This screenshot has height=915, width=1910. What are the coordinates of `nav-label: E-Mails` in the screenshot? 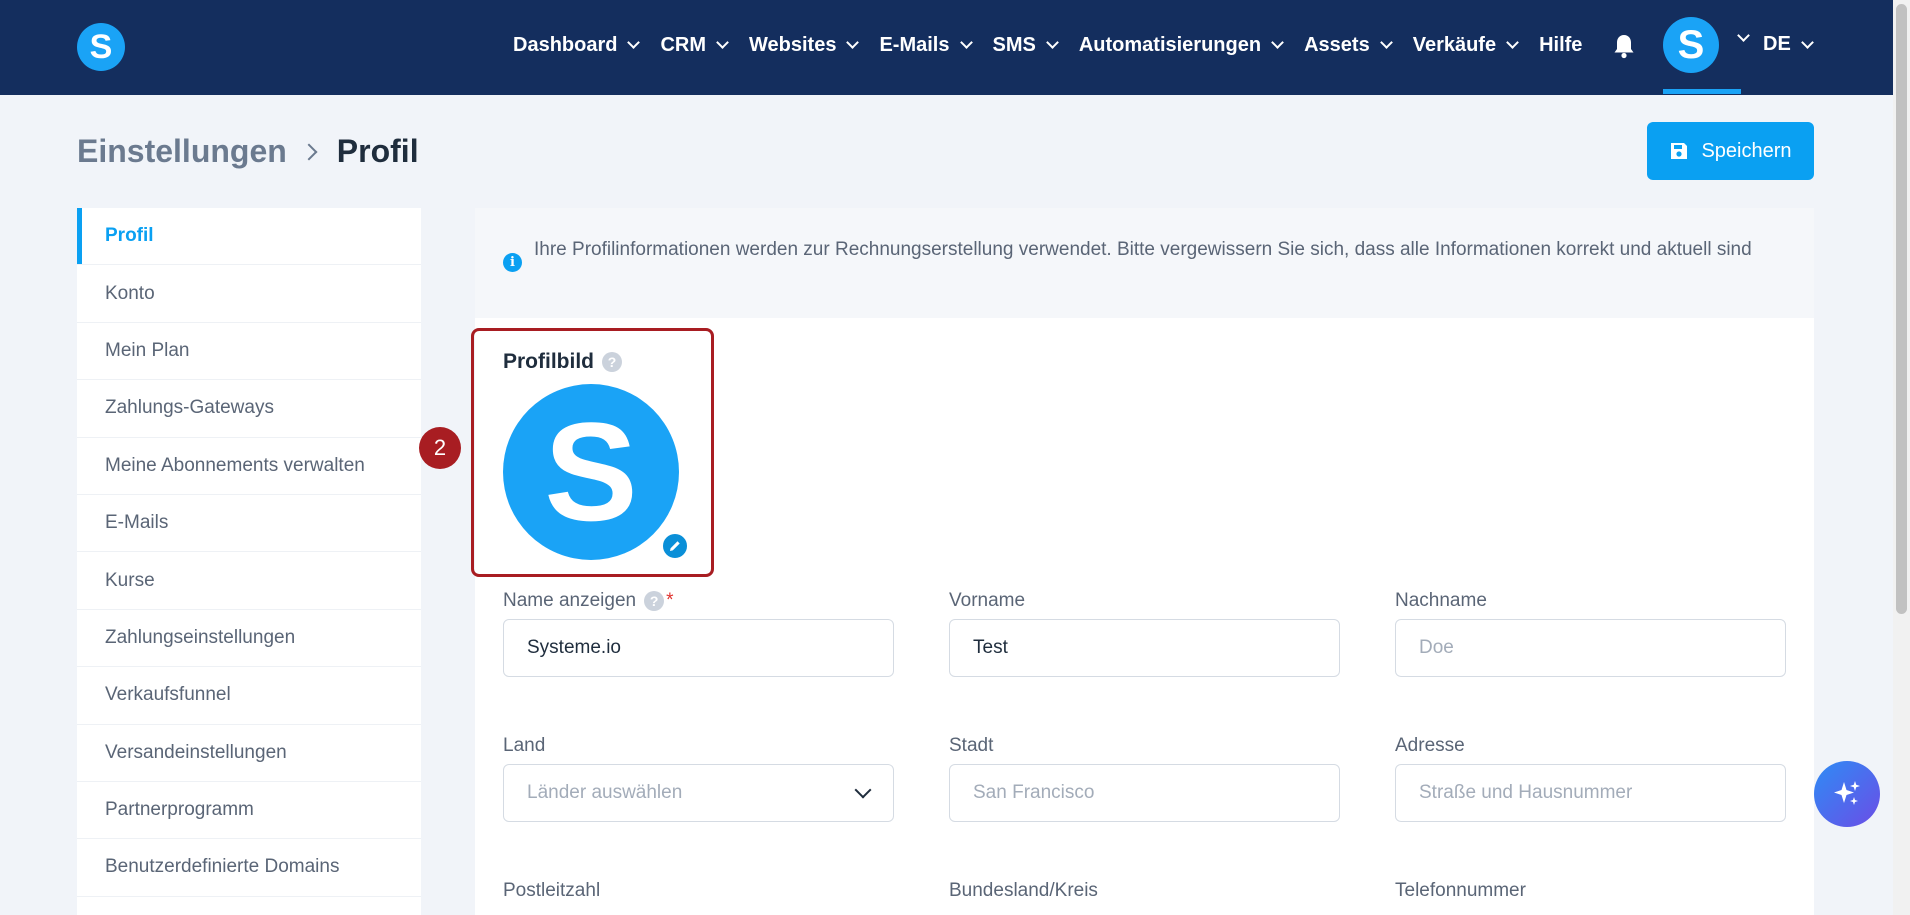 It's located at (914, 44).